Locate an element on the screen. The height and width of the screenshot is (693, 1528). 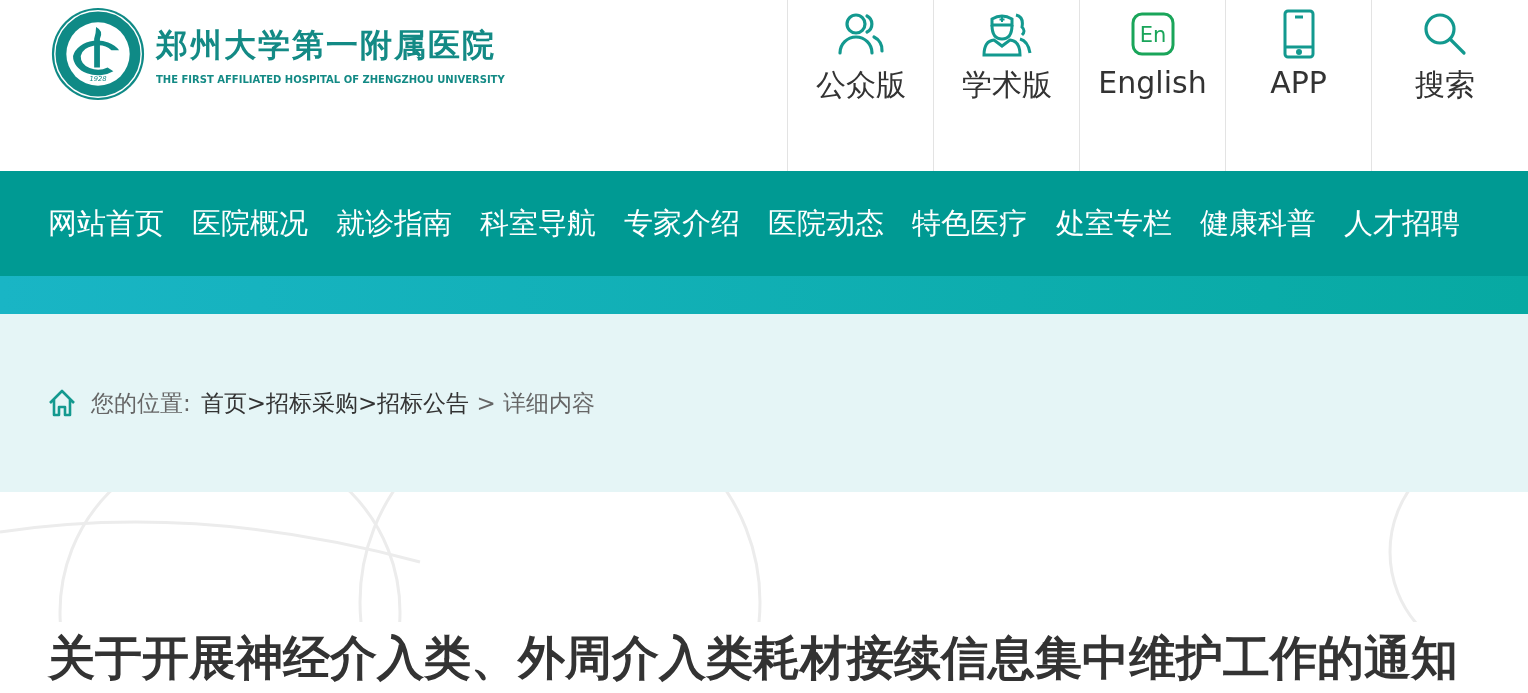
breadcrumb-link: 首页 is located at coordinates (223, 403).